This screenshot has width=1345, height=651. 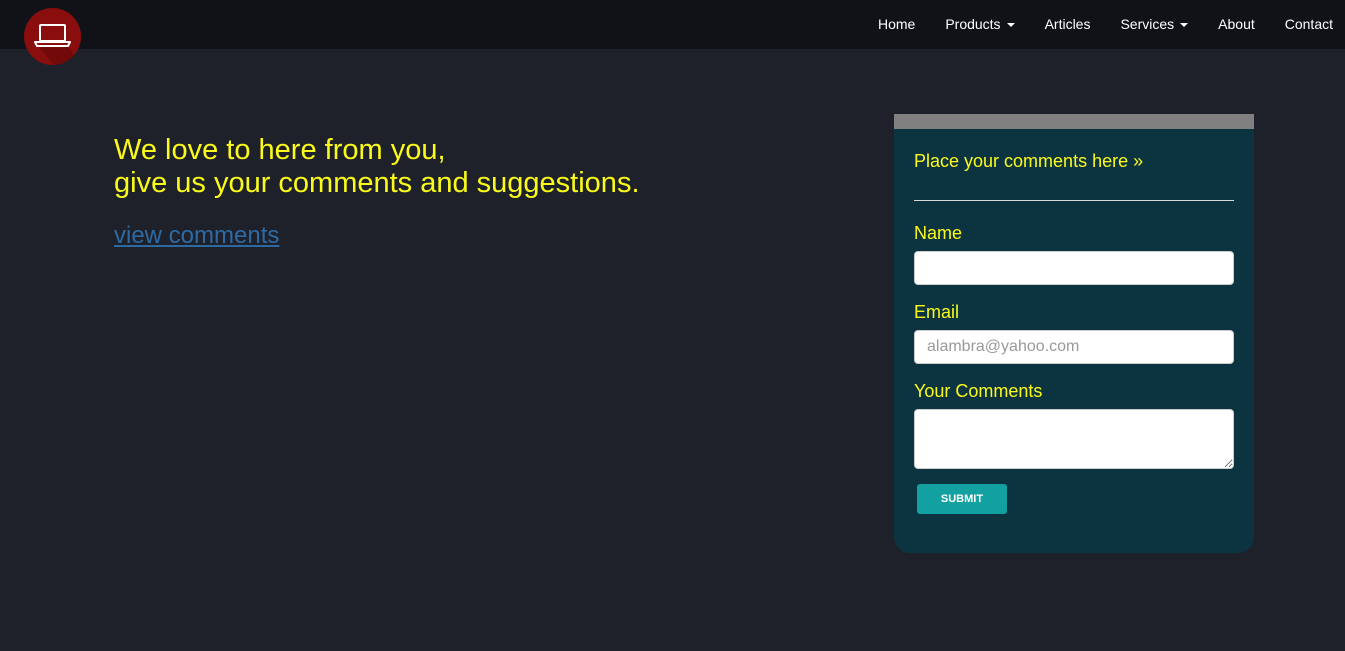 What do you see at coordinates (377, 183) in the screenshot?
I see `intro-heading-line2: give us your comments and suggestions.` at bounding box center [377, 183].